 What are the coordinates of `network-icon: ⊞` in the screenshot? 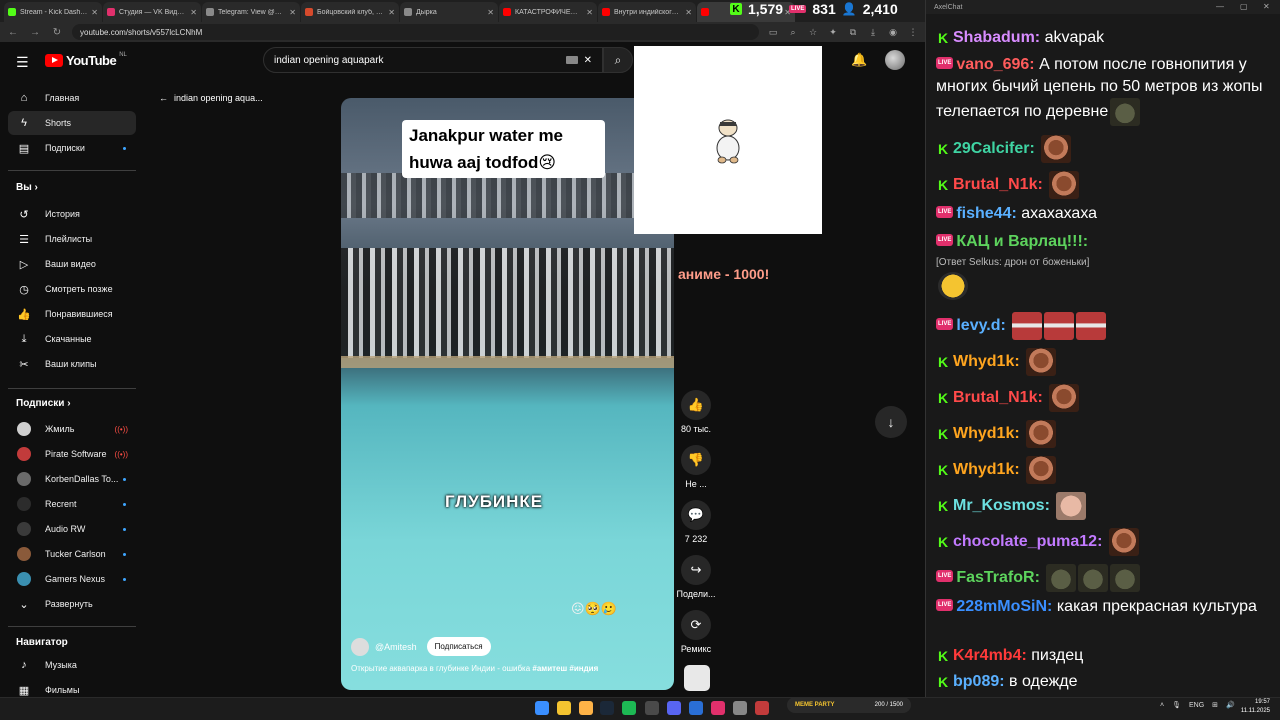 It's located at (1215, 705).